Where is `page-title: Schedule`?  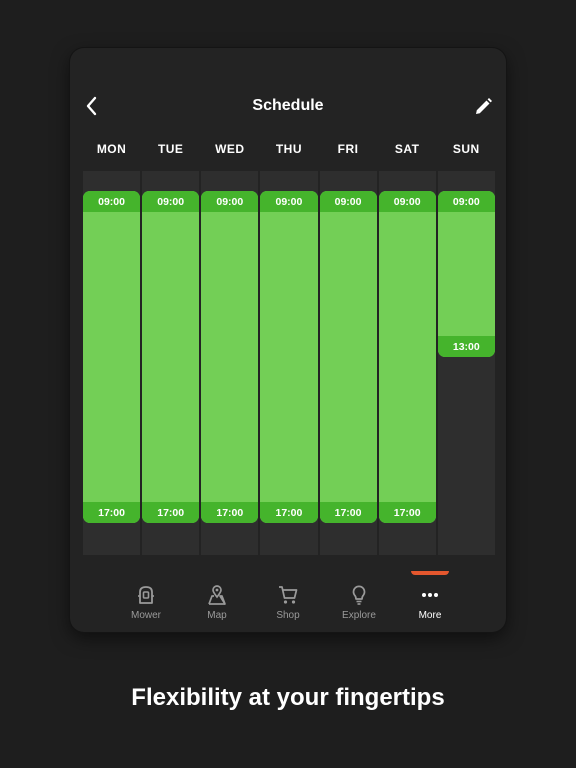
page-title: Schedule is located at coordinates (288, 105).